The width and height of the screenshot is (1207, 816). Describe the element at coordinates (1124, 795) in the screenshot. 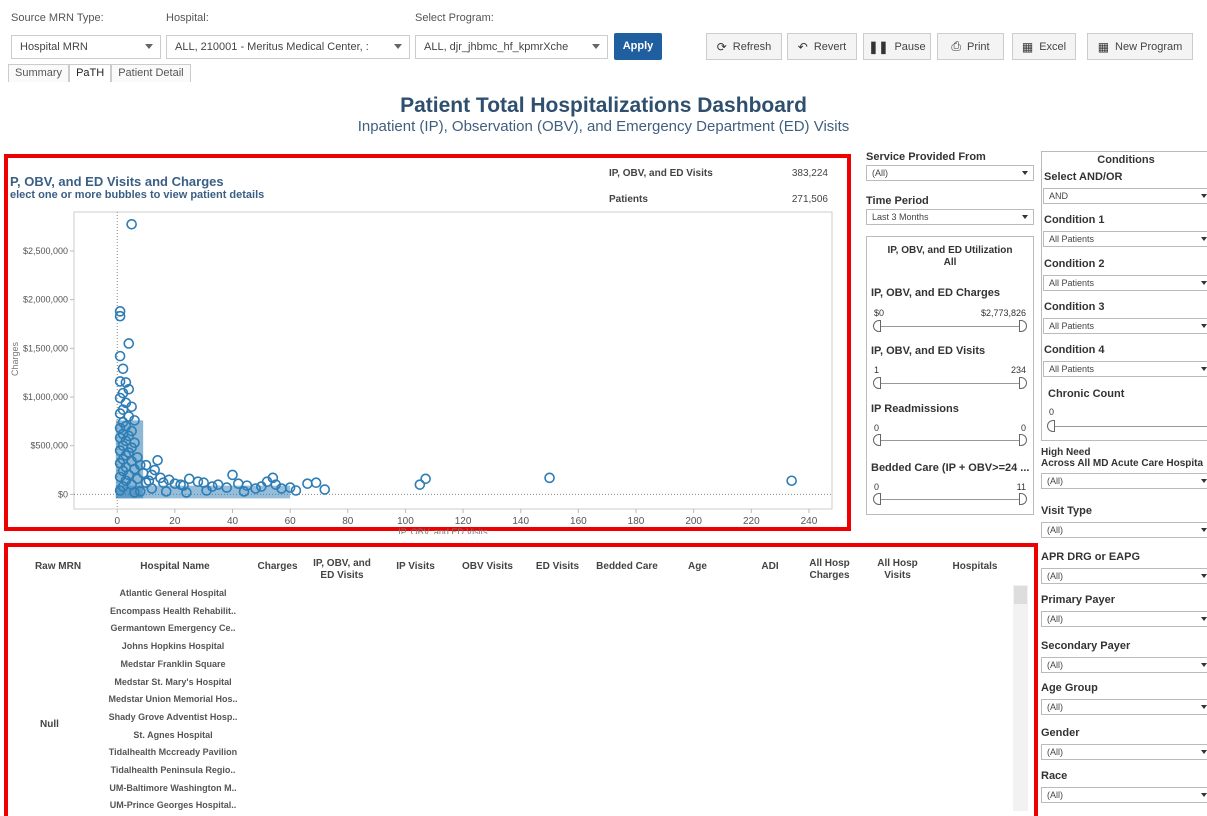

I see `race-dropdown: (All)` at that location.